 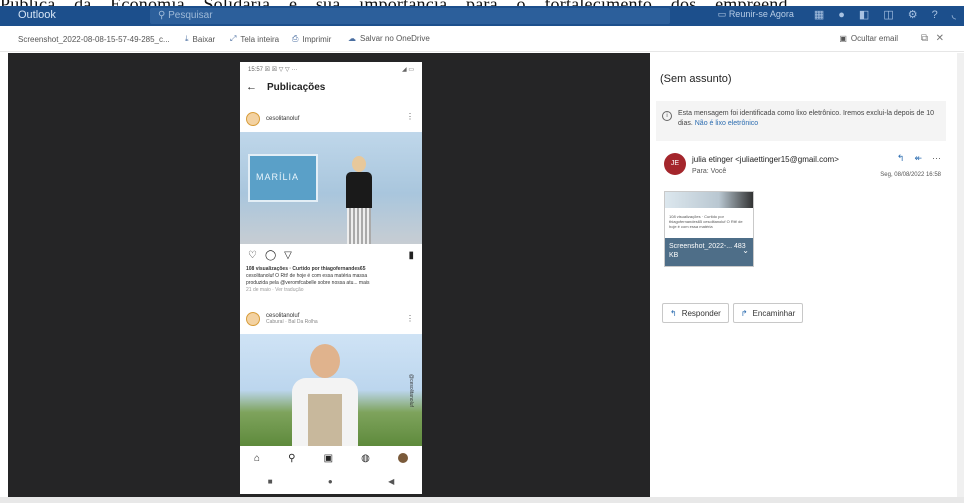 I want to click on teams-icon: ◧, so click(x=864, y=14).